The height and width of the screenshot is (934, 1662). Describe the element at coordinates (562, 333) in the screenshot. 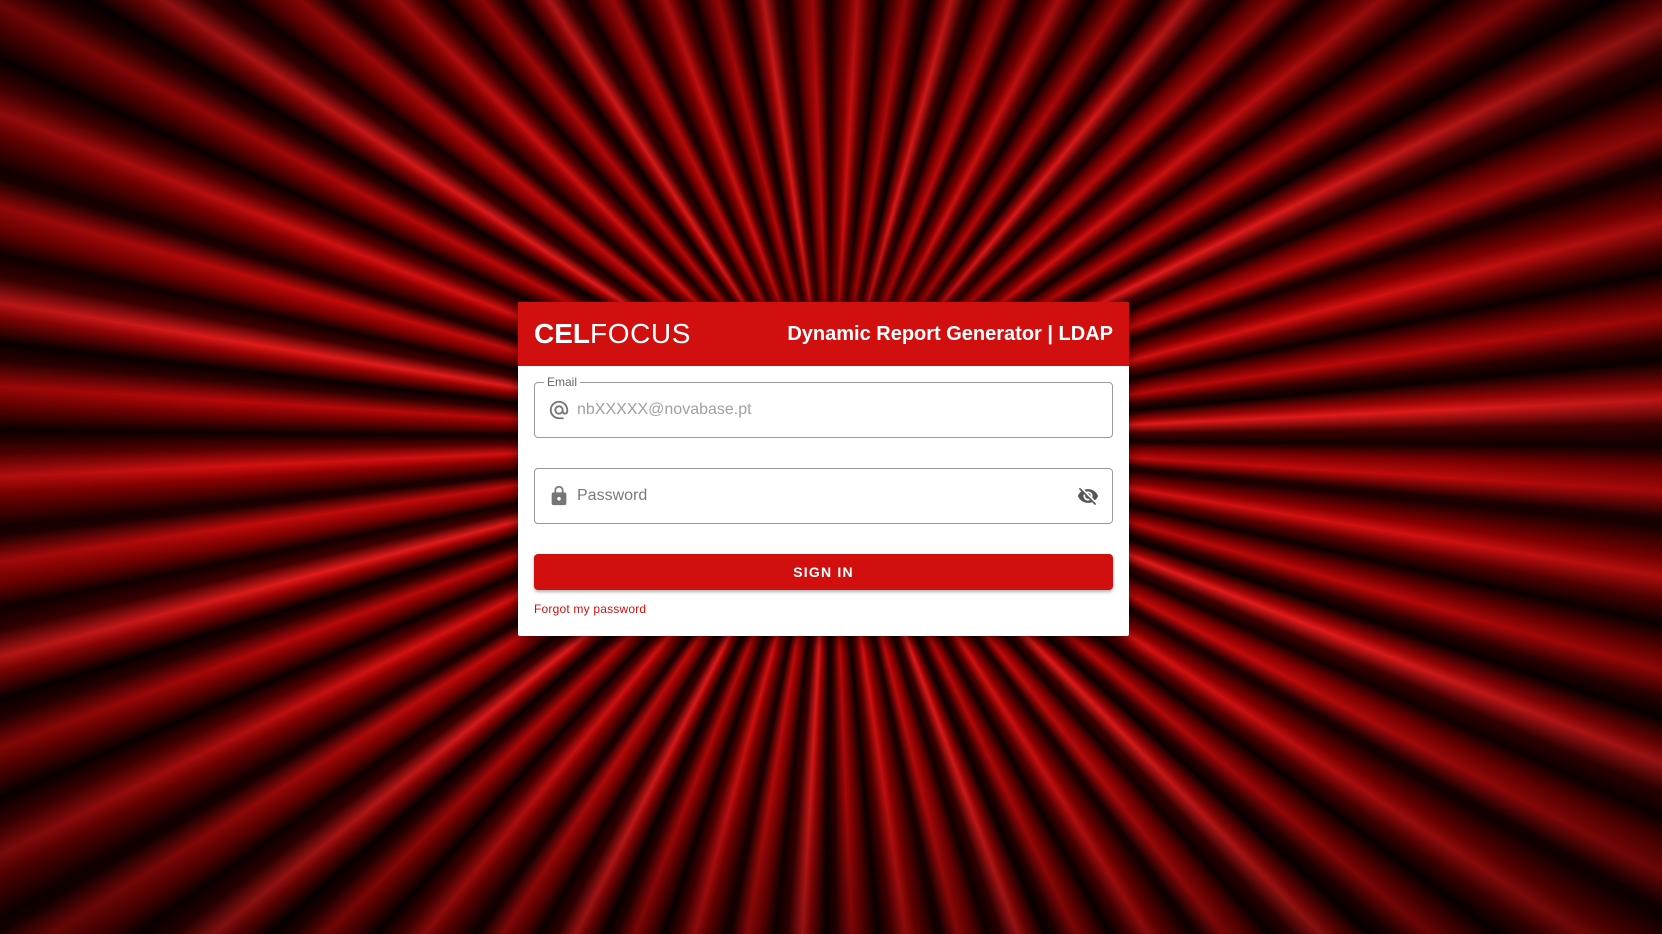

I see `logo-bold-text: CEL` at that location.